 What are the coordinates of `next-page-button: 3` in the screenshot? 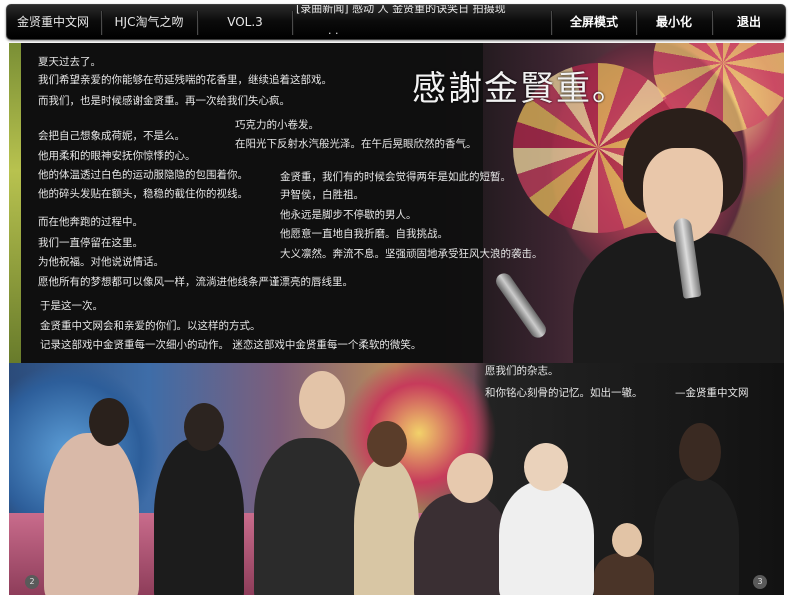 It's located at (760, 582).